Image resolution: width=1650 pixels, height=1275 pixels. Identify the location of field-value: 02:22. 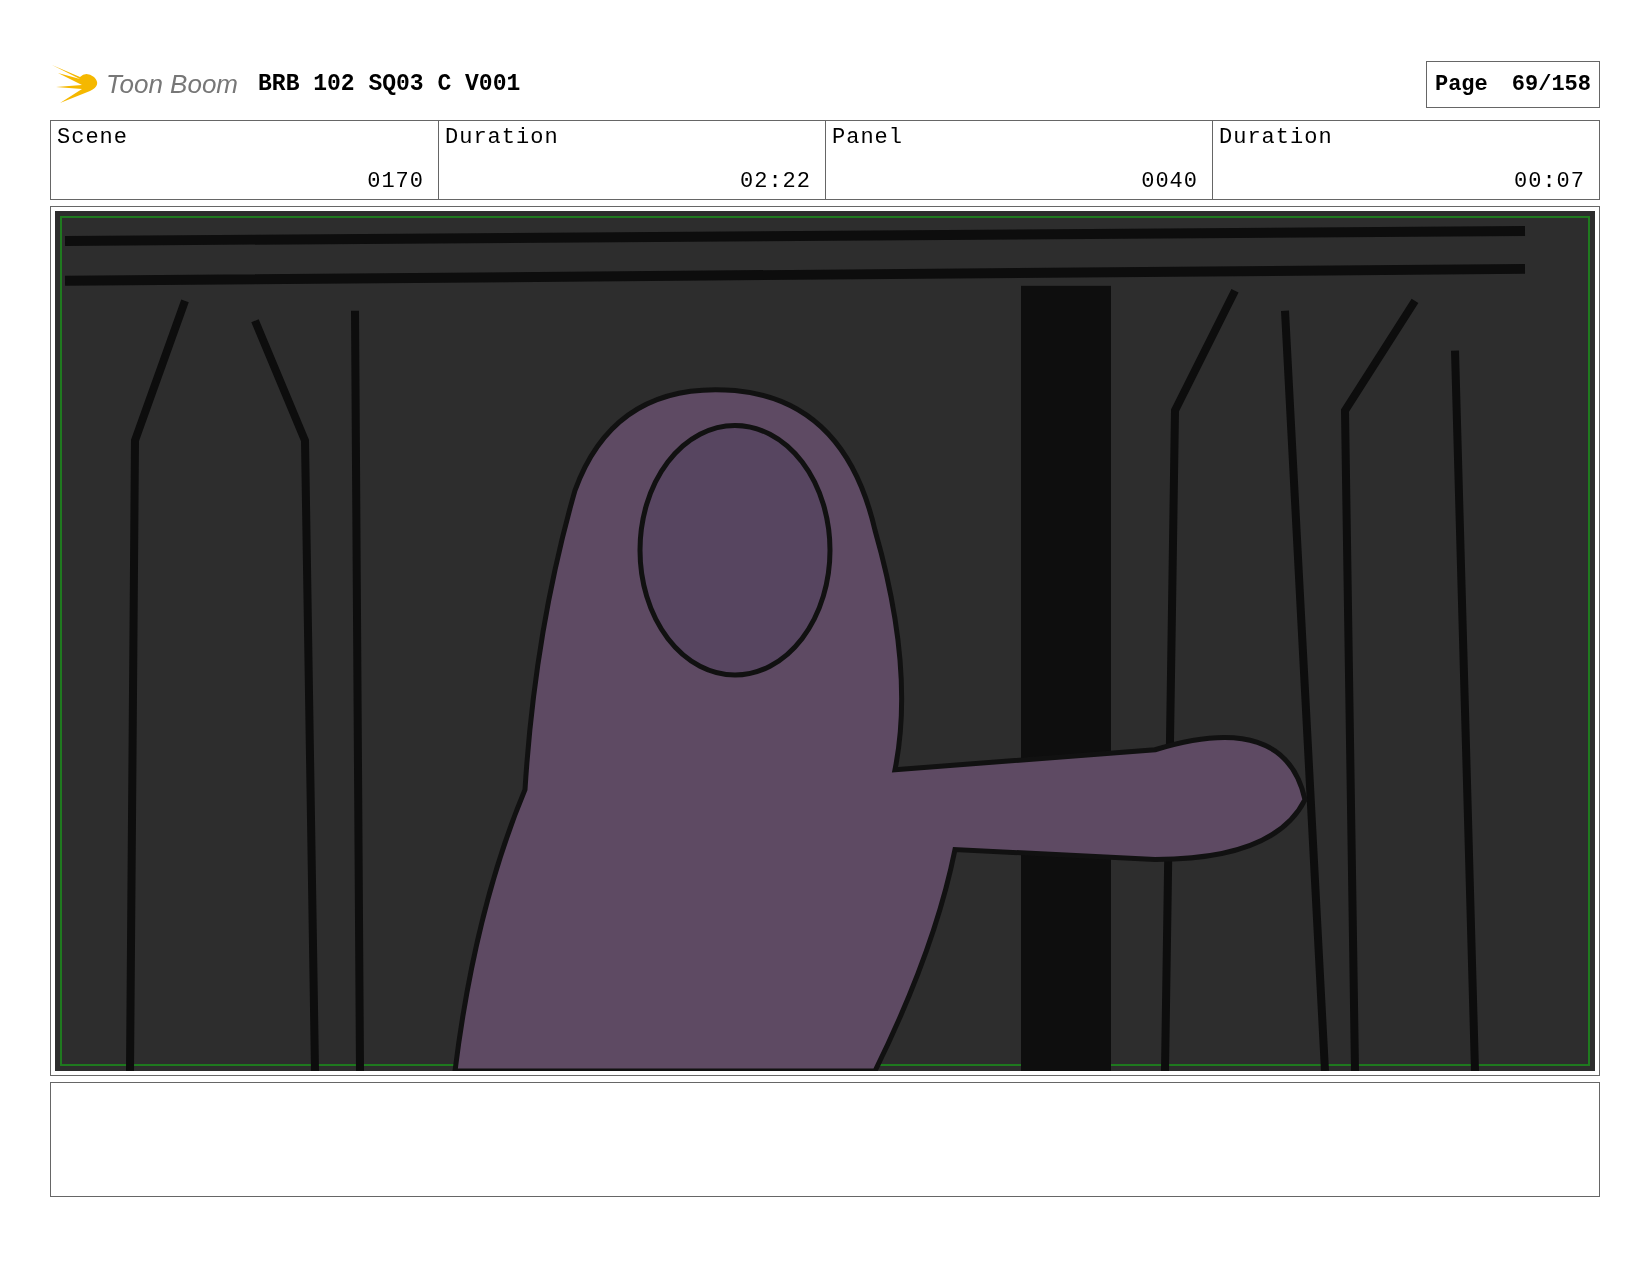
(775, 182).